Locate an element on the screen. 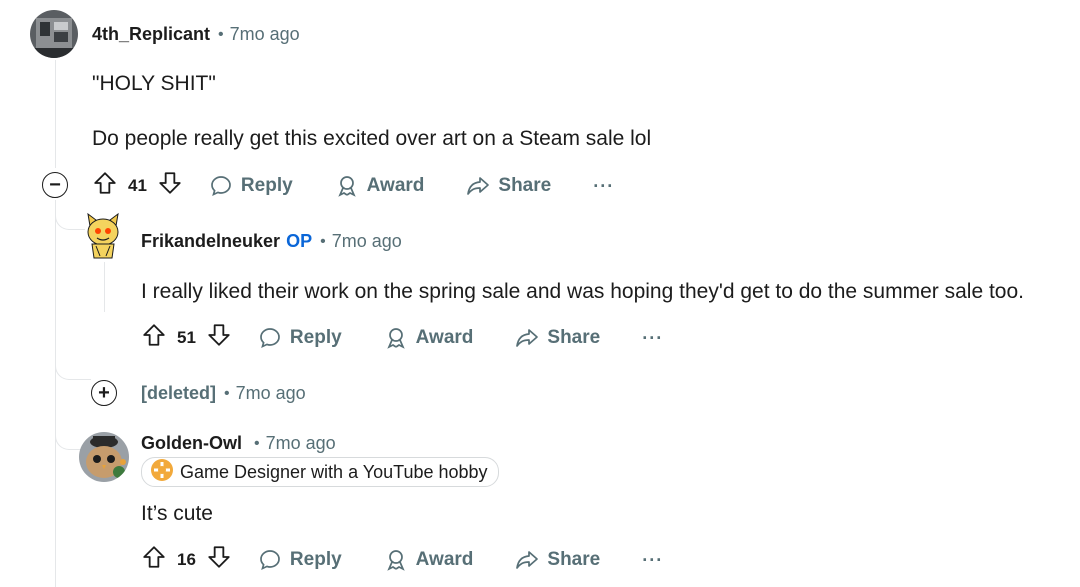 This screenshot has width=1080, height=587. comment-meta: [deleted] • 7mo ago is located at coordinates (223, 393).